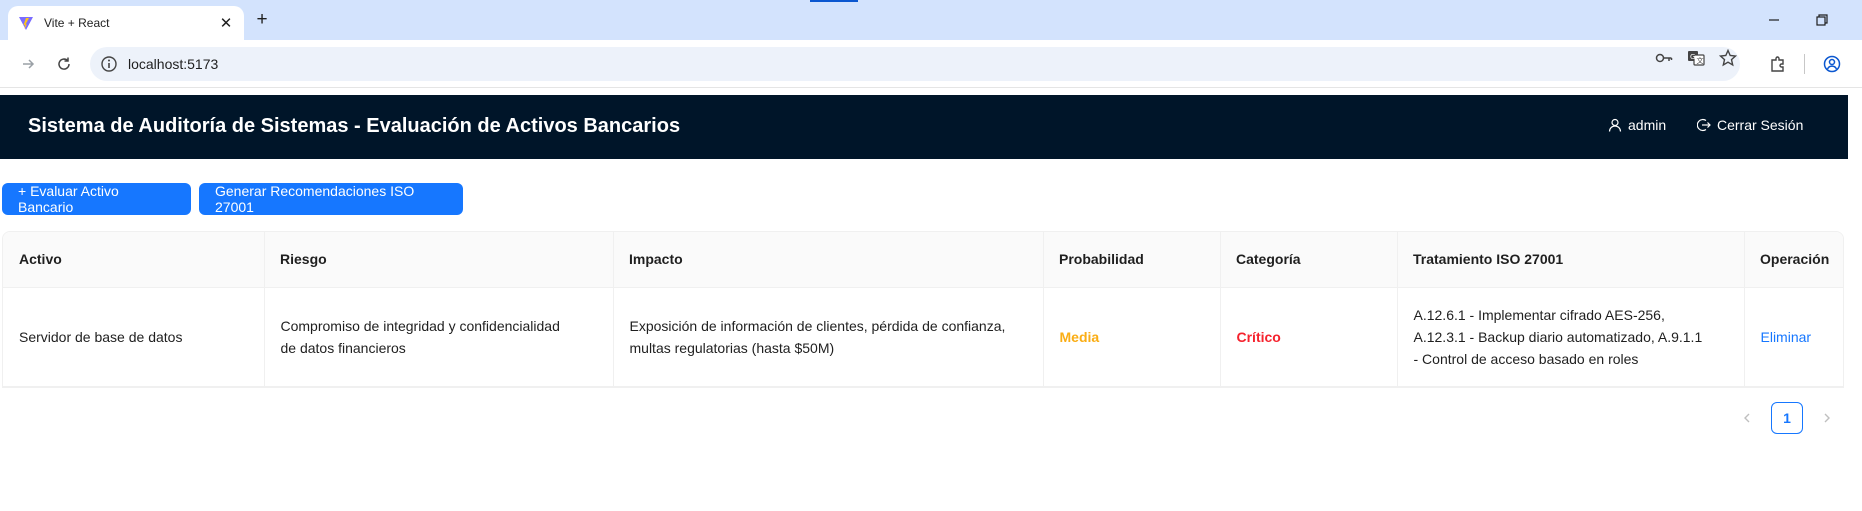  What do you see at coordinates (931, 20) in the screenshot?
I see `browser-tab-strip: Vite + React ✕ +` at bounding box center [931, 20].